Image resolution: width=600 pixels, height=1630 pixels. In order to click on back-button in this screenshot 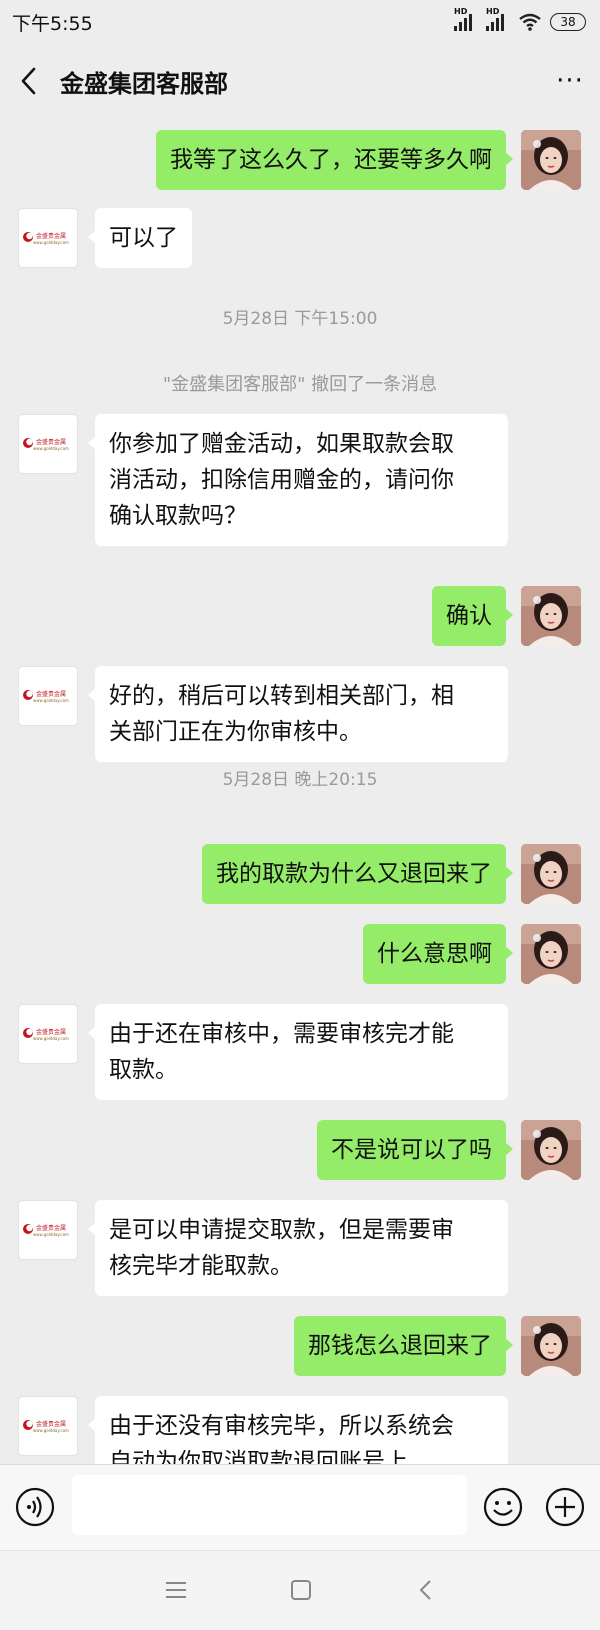, I will do `click(28, 81)`.